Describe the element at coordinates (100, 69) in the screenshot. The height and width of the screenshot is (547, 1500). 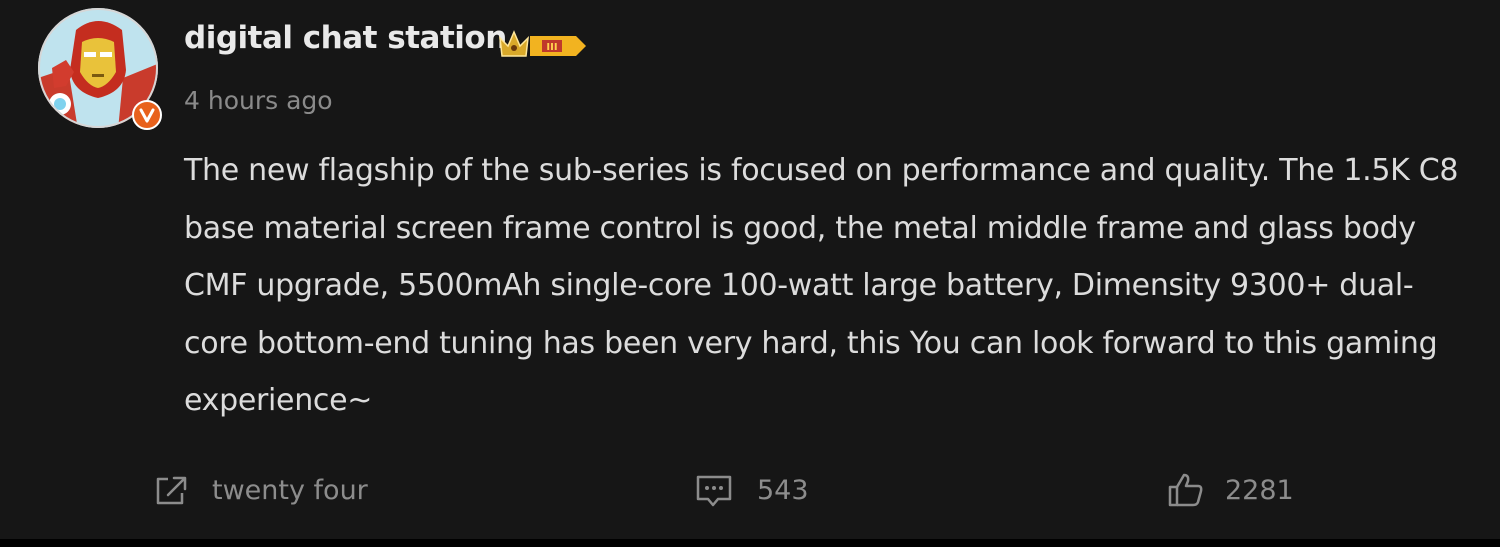
I see `author-avatar` at that location.